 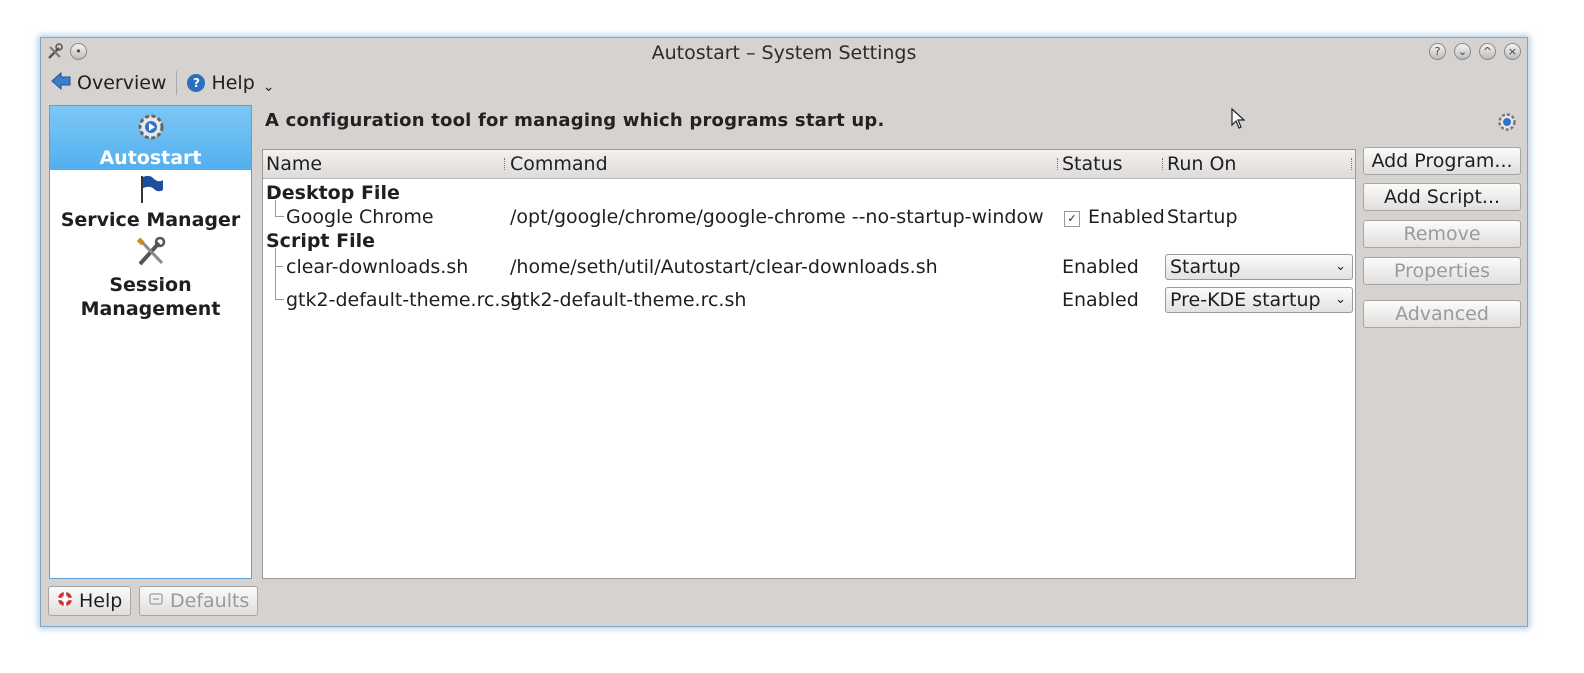 I want to click on minimize-icon: ⌄, so click(x=1462, y=51).